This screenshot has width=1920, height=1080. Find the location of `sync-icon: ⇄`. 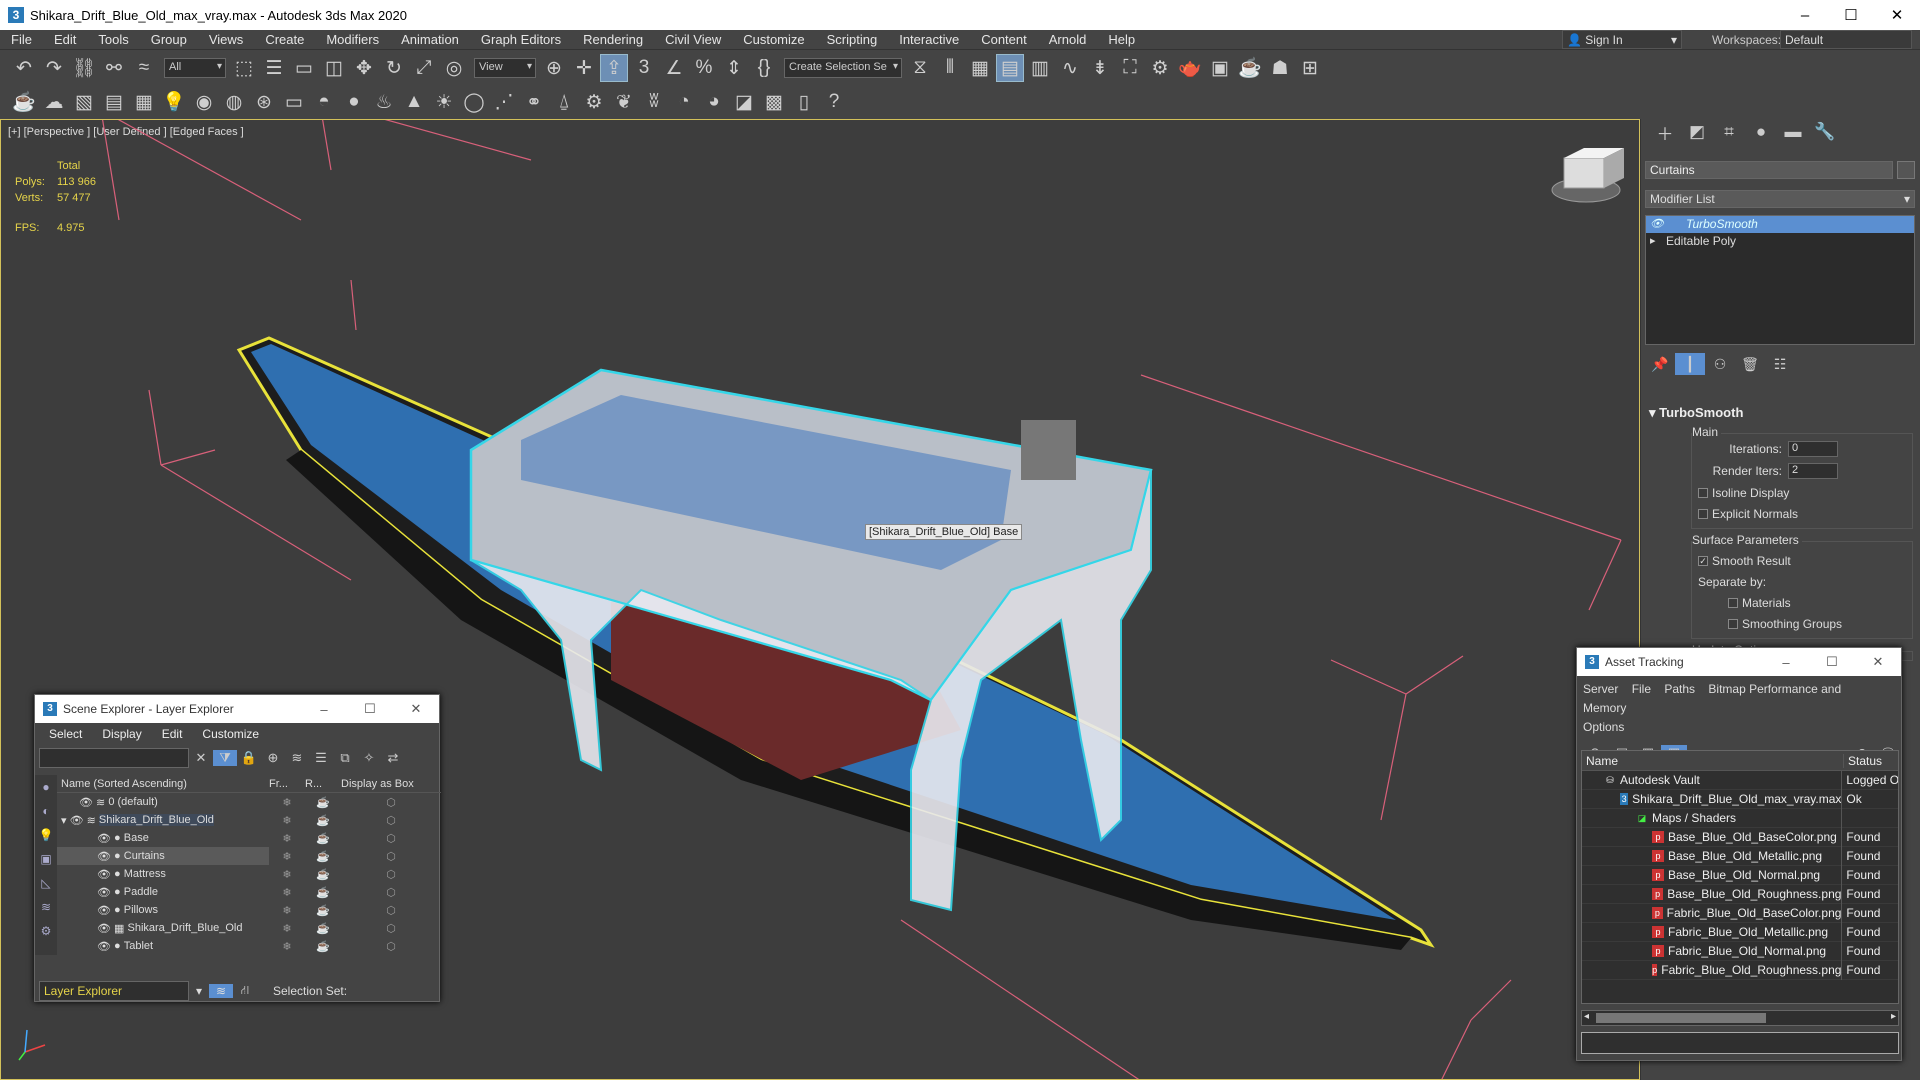

sync-icon: ⇄ is located at coordinates (393, 758).